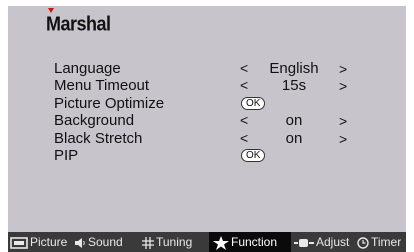 The height and width of the screenshot is (252, 414). I want to click on menu-item-label: Background, so click(94, 121).